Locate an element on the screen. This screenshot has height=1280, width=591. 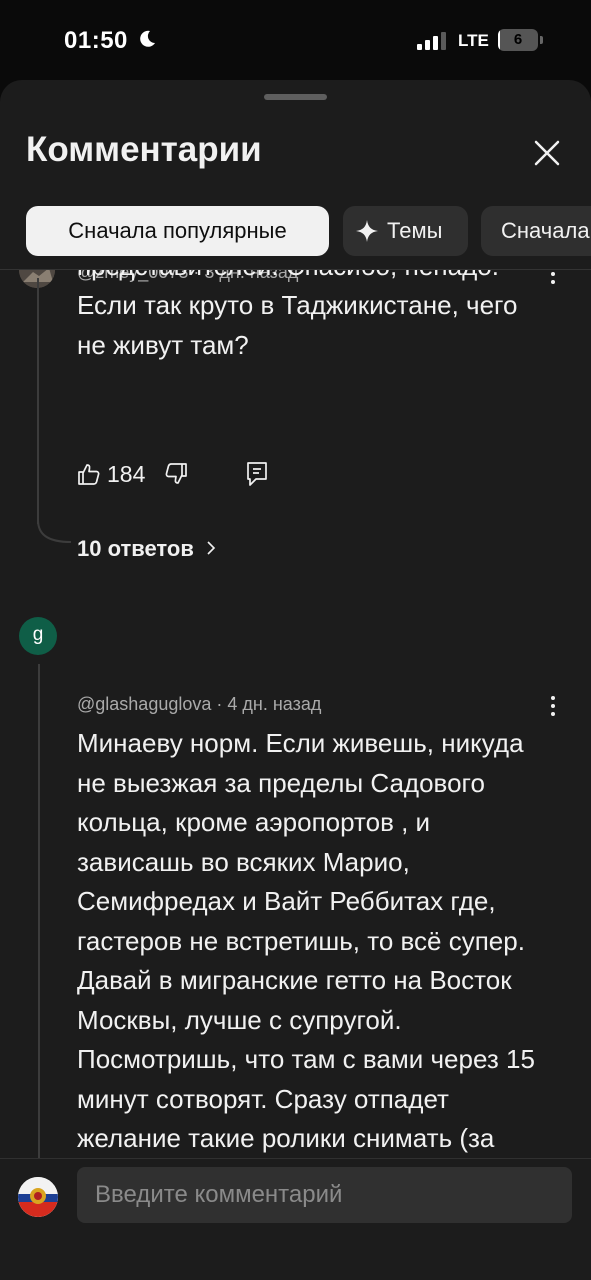
chip-newest-first: Сначала новые is located at coordinates (536, 231).